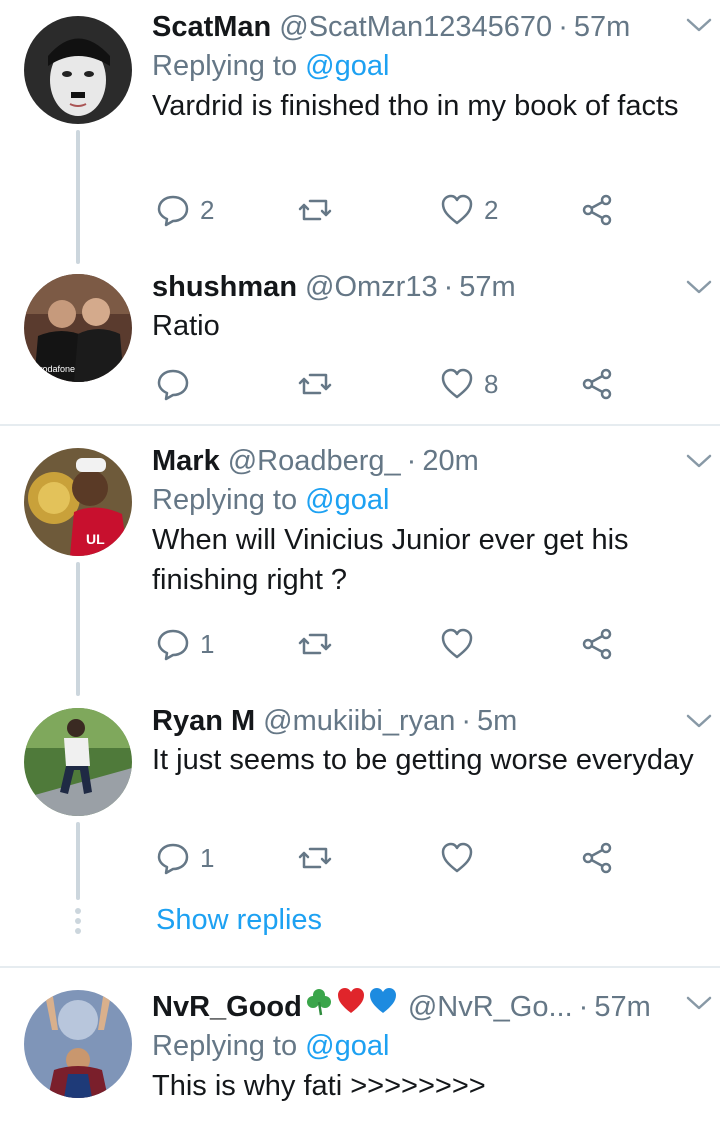 The image size is (720, 1124). I want to click on tweet-shushman: vodafone shushman @Omzr13 · 57m Ratio 8, so click(360, 342).